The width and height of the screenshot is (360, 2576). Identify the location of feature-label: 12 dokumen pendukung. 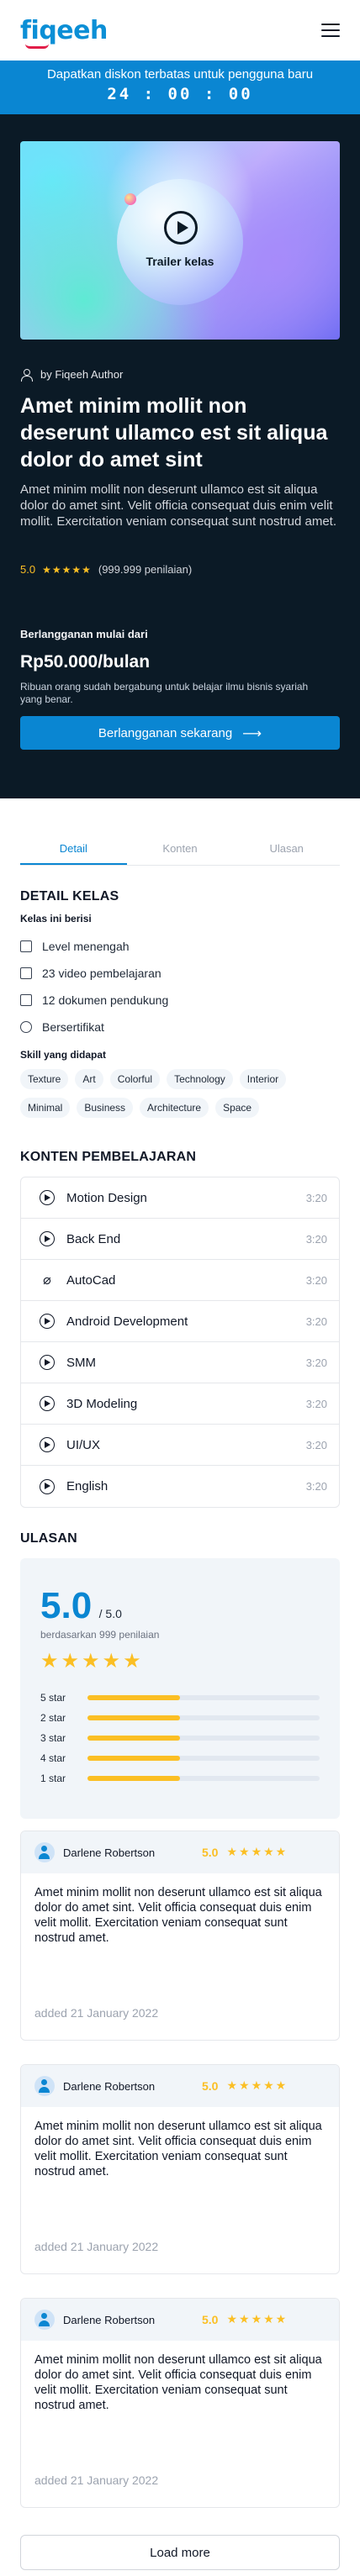
(105, 1000).